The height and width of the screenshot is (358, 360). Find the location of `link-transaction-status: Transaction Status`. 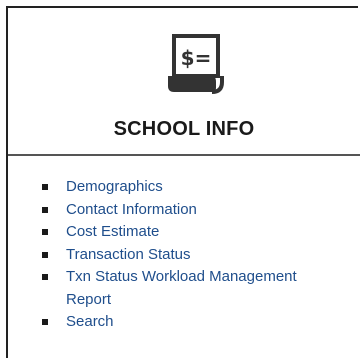

link-transaction-status: Transaction Status is located at coordinates (128, 254).